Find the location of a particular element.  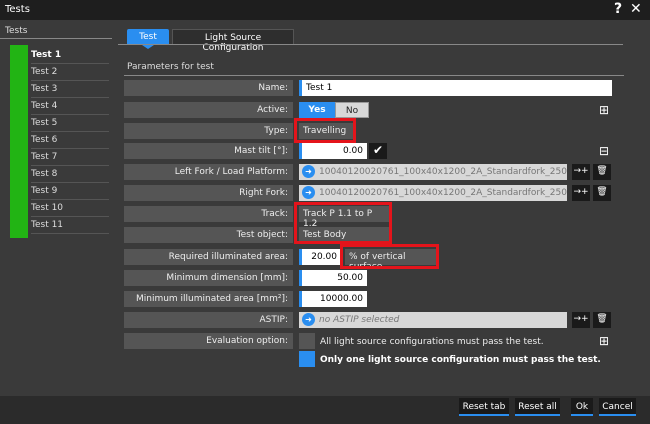

test-object-label: Test object: is located at coordinates (208, 235).